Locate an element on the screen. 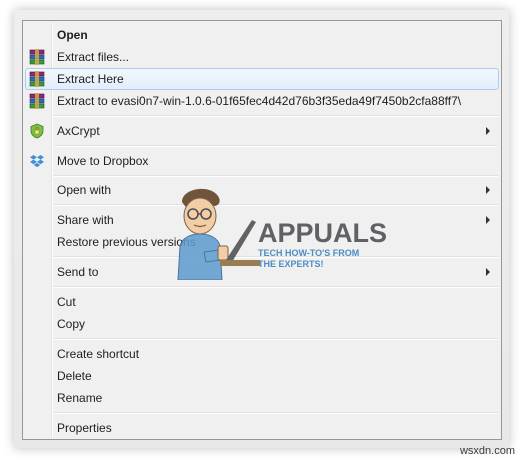  menu-item-open: Open is located at coordinates (262, 35).